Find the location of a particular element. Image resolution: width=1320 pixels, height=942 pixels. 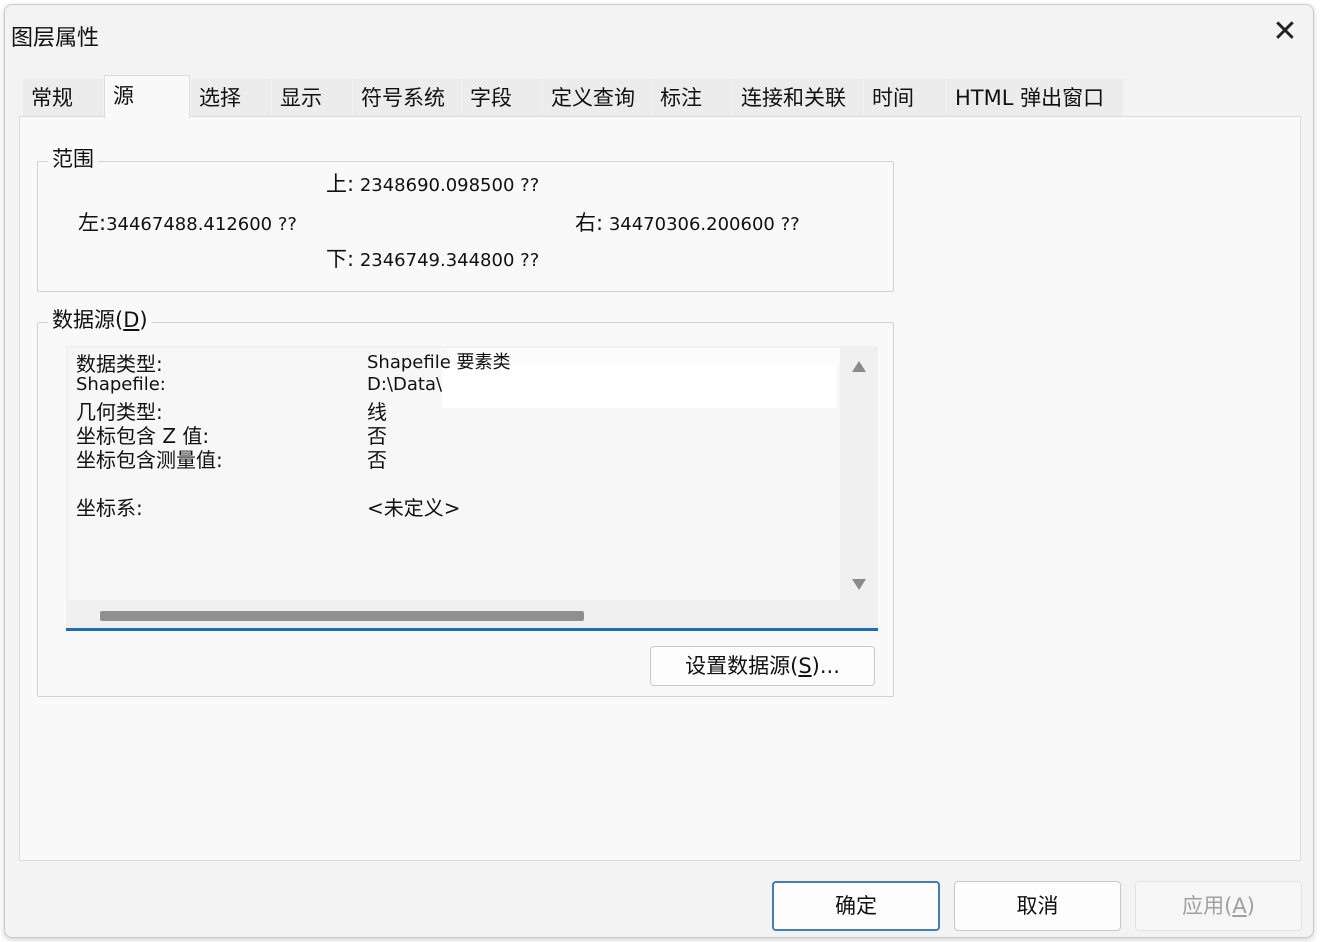

tab-display: 显示 is located at coordinates (312, 98).